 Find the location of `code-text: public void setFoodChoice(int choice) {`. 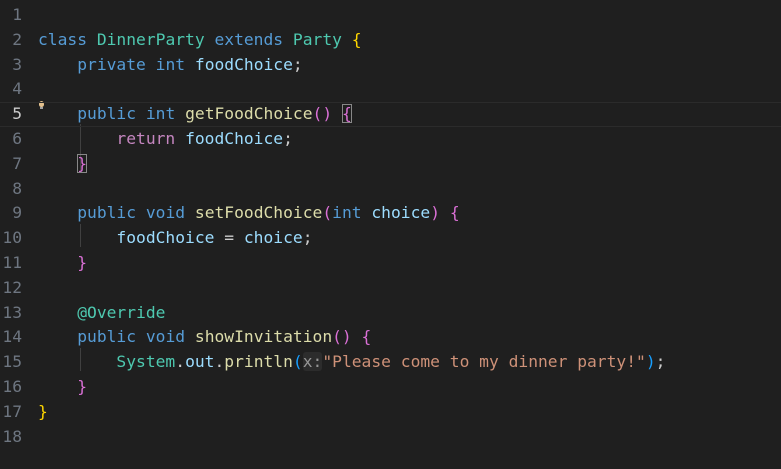

code-text: public void setFoodChoice(int choice) { is located at coordinates (249, 213).